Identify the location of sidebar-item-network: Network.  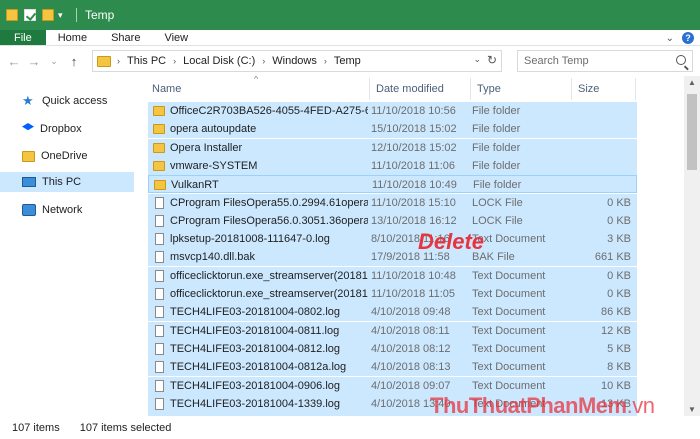
(67, 210).